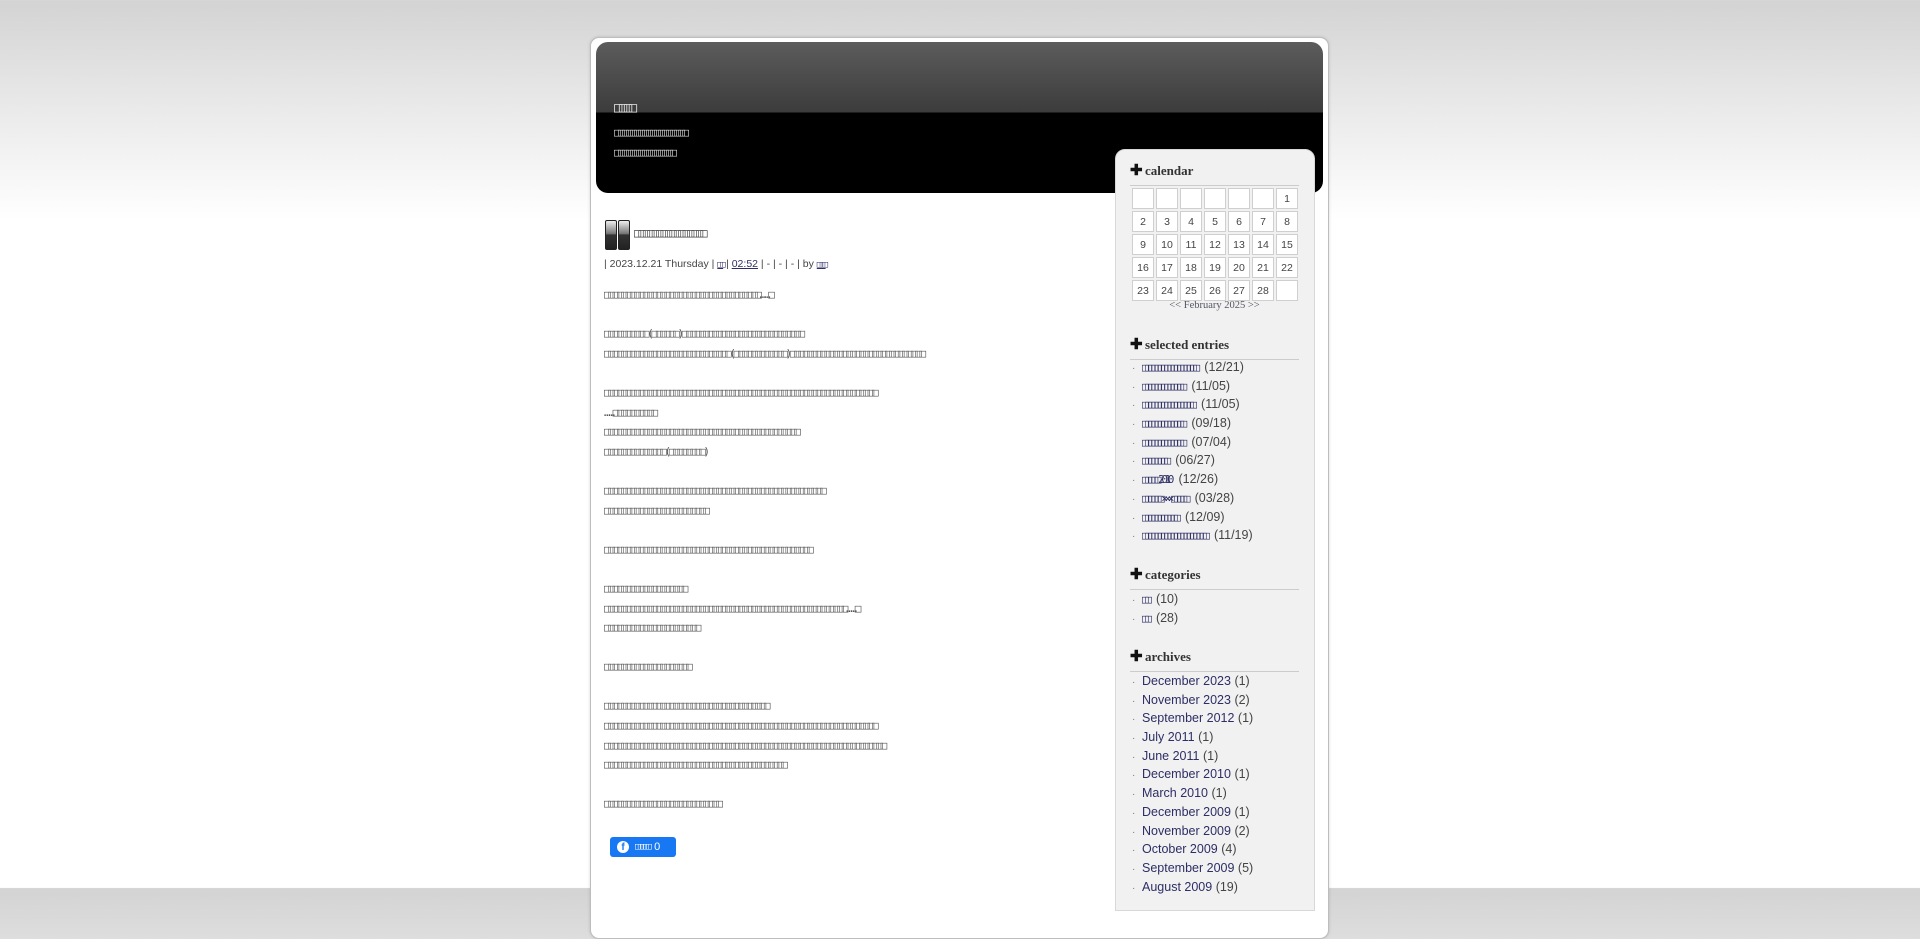  Describe the element at coordinates (643, 847) in the screenshot. I see `facebook-like-button: f □□□□□ 0` at that location.